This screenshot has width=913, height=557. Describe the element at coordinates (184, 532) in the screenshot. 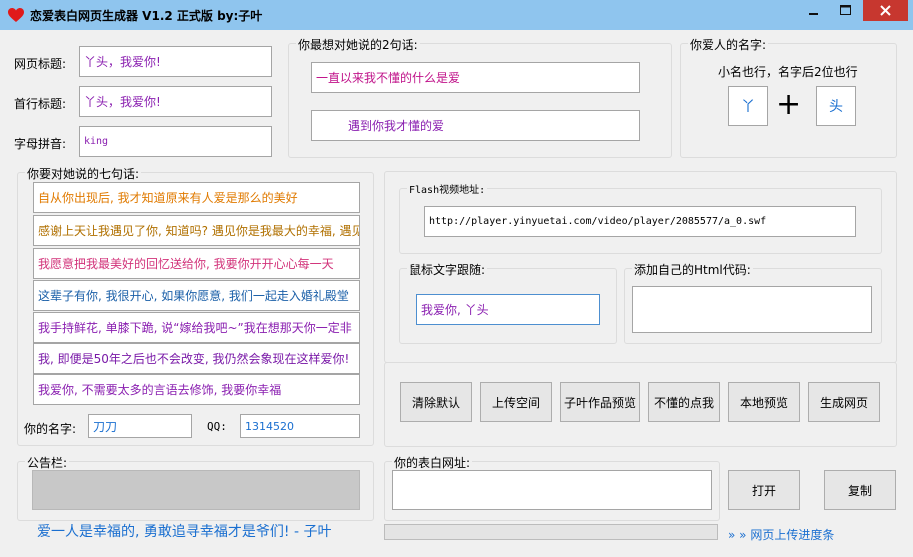

I see `footer-slogan: 爱一人是幸福的, 勇敢追寻幸福才是爷们! - 子叶` at that location.